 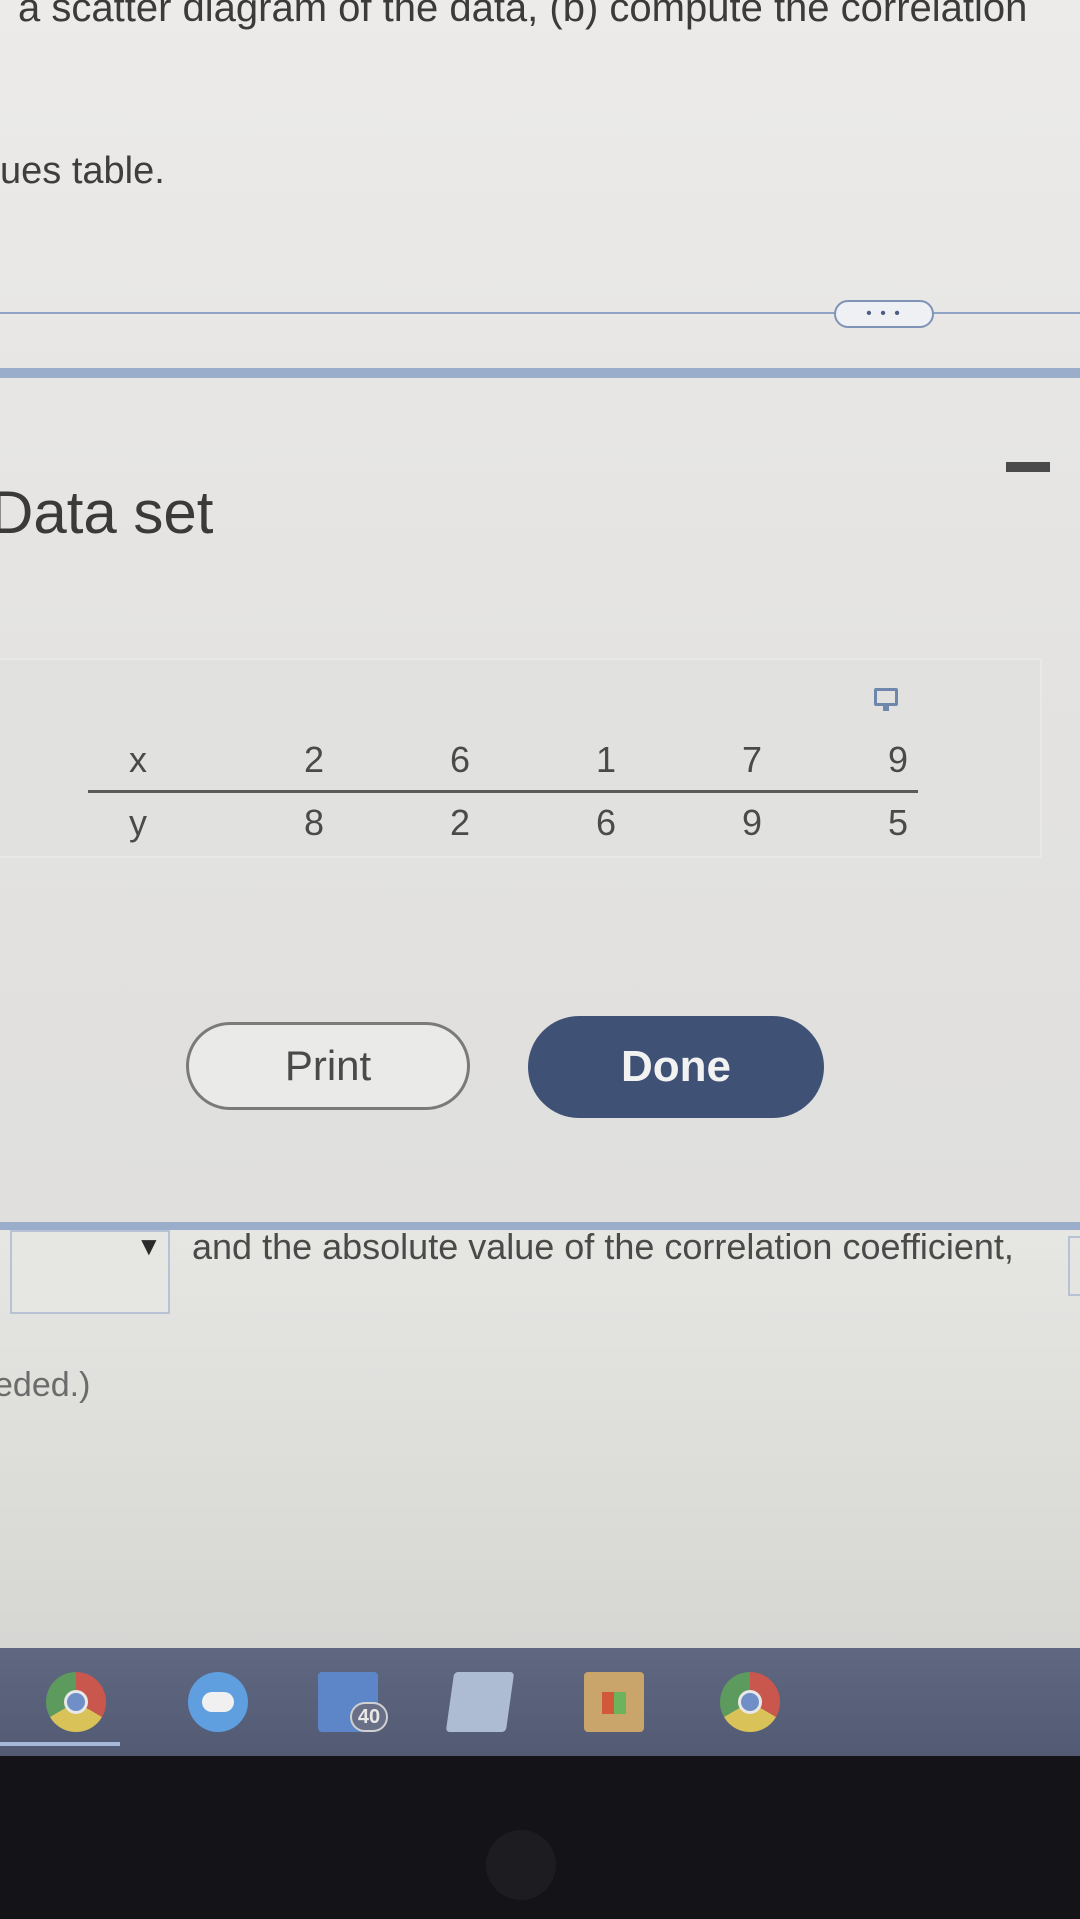 What do you see at coordinates (149, 1246) in the screenshot?
I see `dropdown-arrow-icon: ▼` at bounding box center [149, 1246].